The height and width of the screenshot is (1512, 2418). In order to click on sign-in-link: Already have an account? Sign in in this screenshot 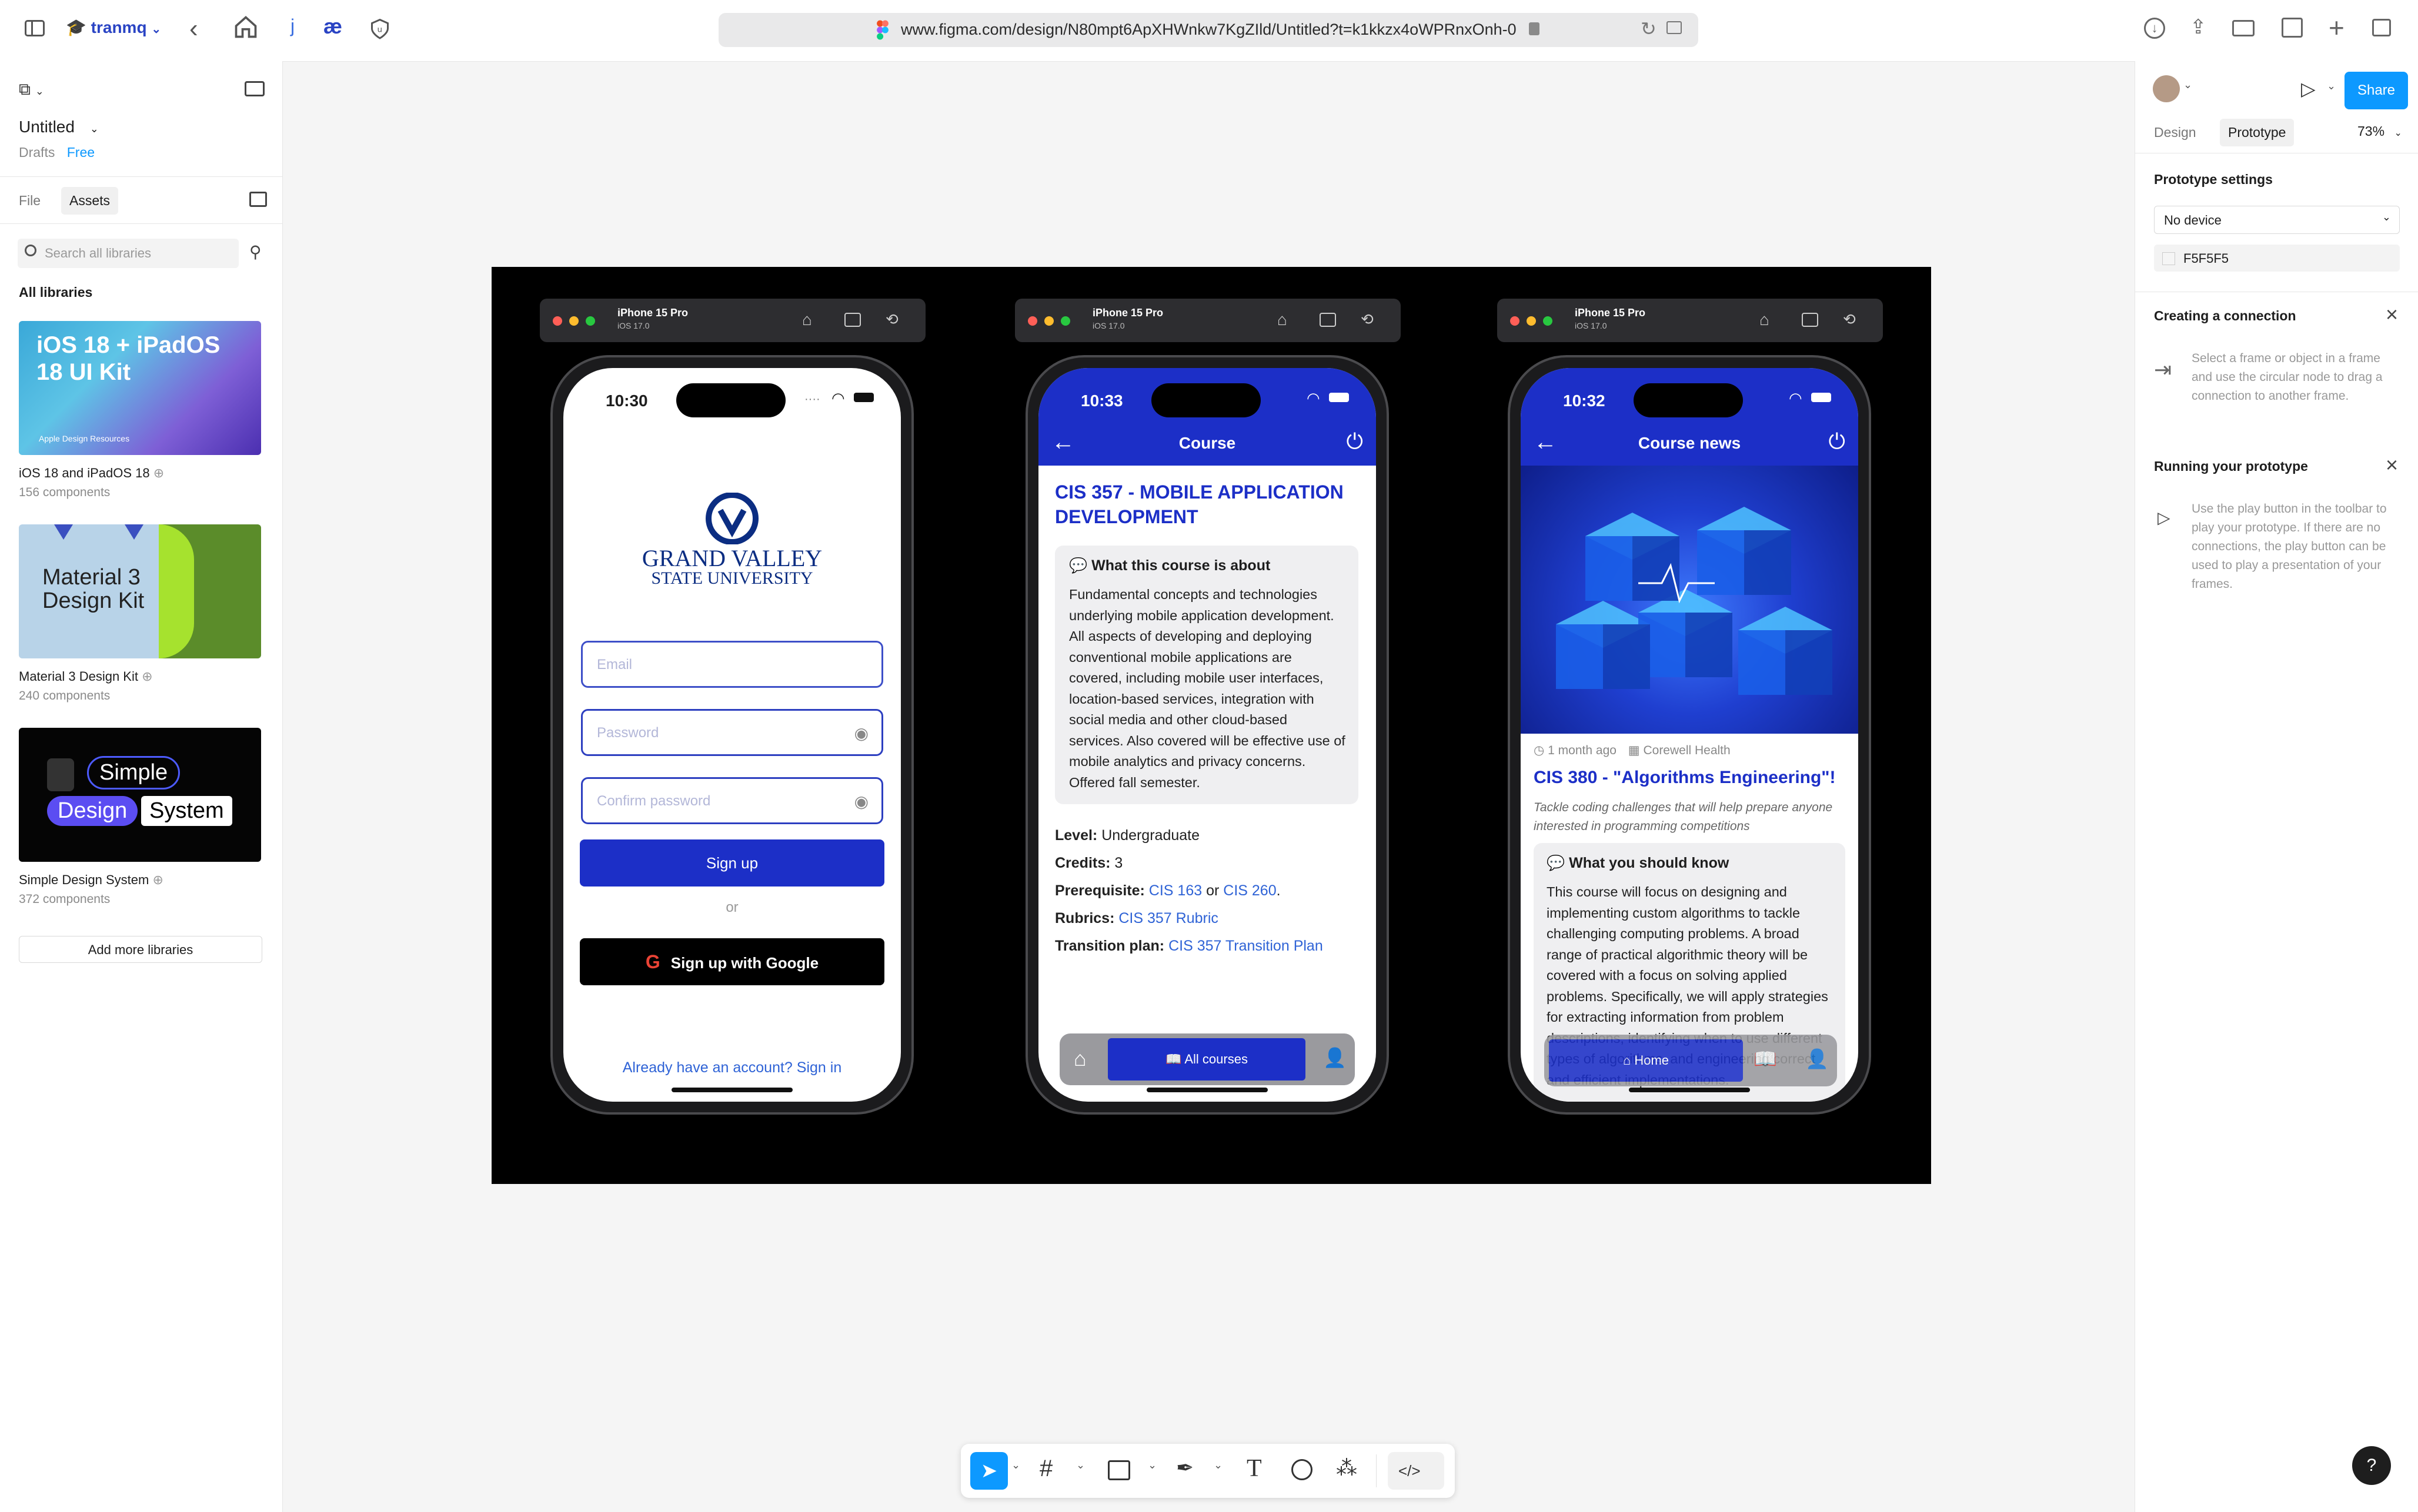, I will do `click(732, 1068)`.